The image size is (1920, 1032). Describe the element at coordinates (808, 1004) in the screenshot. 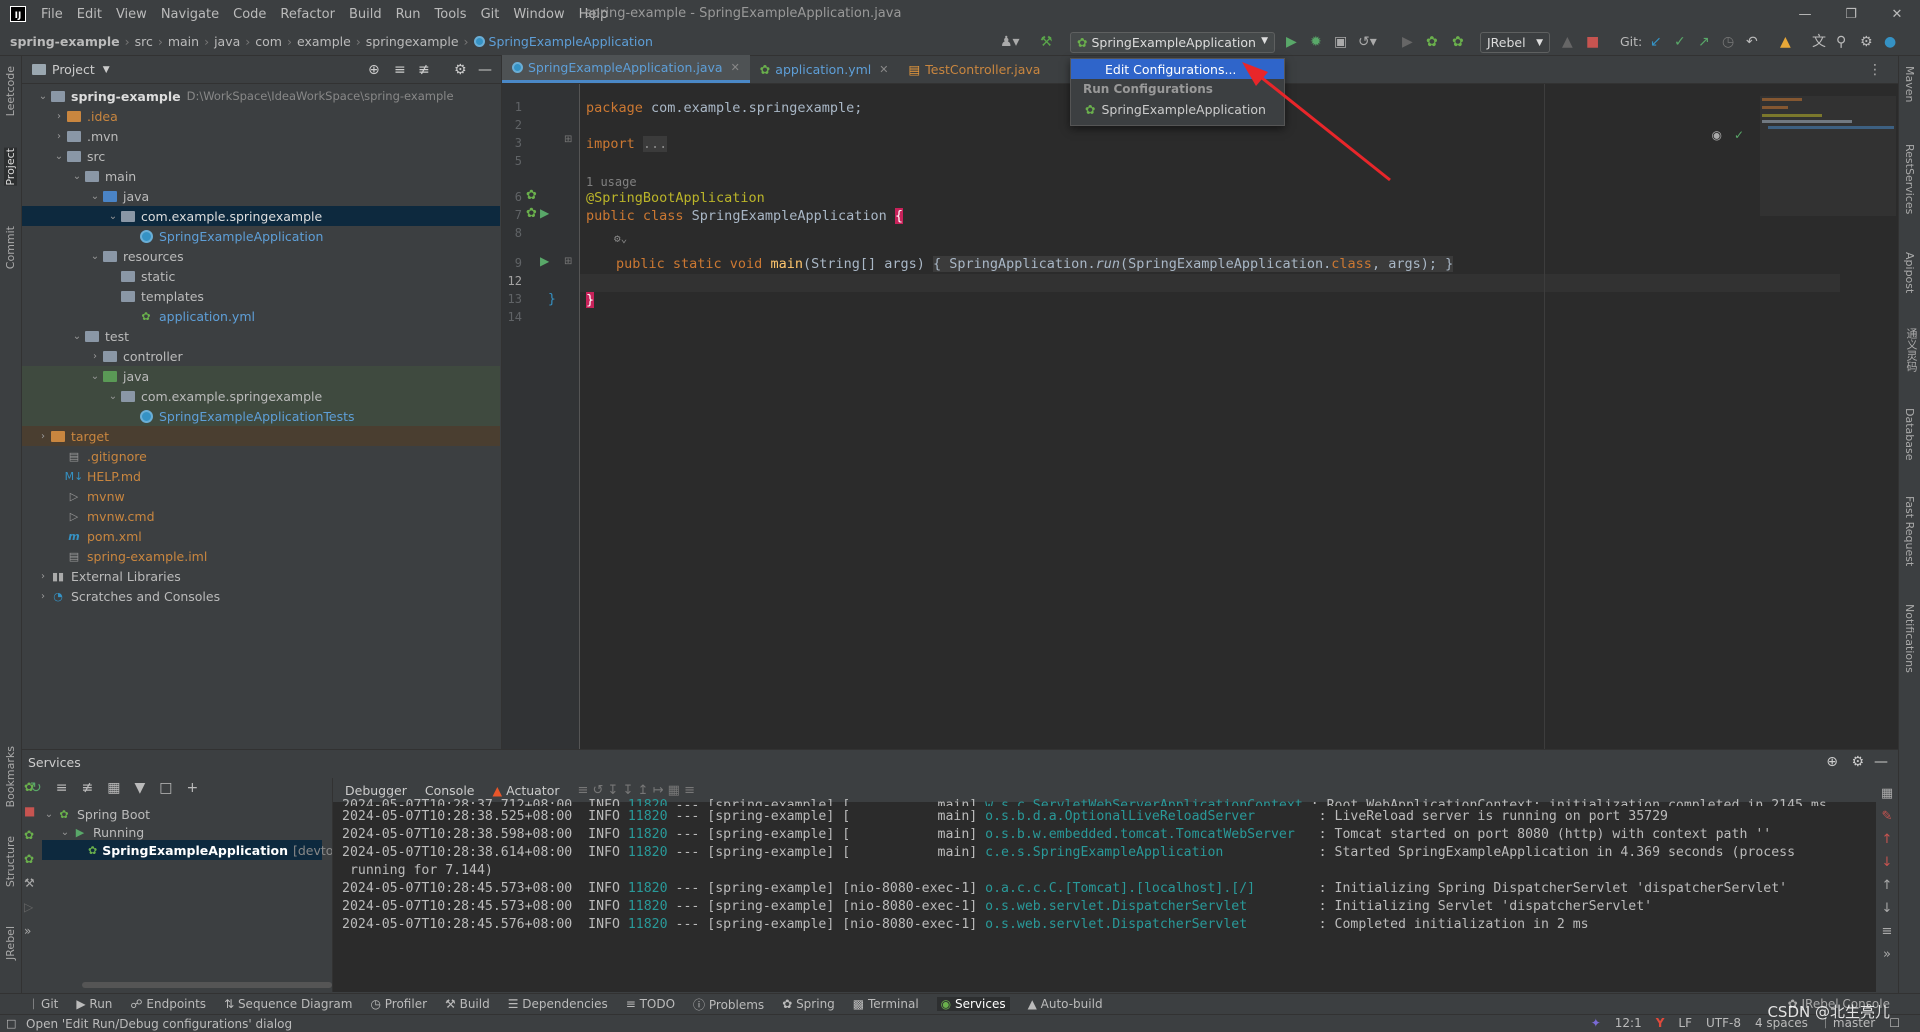

I see `tab-spring: ✿ Spring` at that location.